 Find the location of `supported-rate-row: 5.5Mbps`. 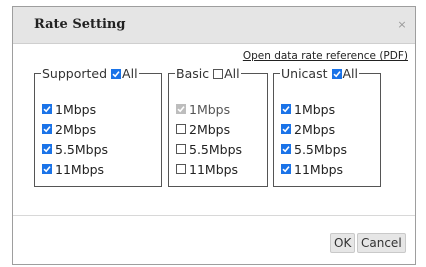

supported-rate-row: 5.5Mbps is located at coordinates (75, 149).